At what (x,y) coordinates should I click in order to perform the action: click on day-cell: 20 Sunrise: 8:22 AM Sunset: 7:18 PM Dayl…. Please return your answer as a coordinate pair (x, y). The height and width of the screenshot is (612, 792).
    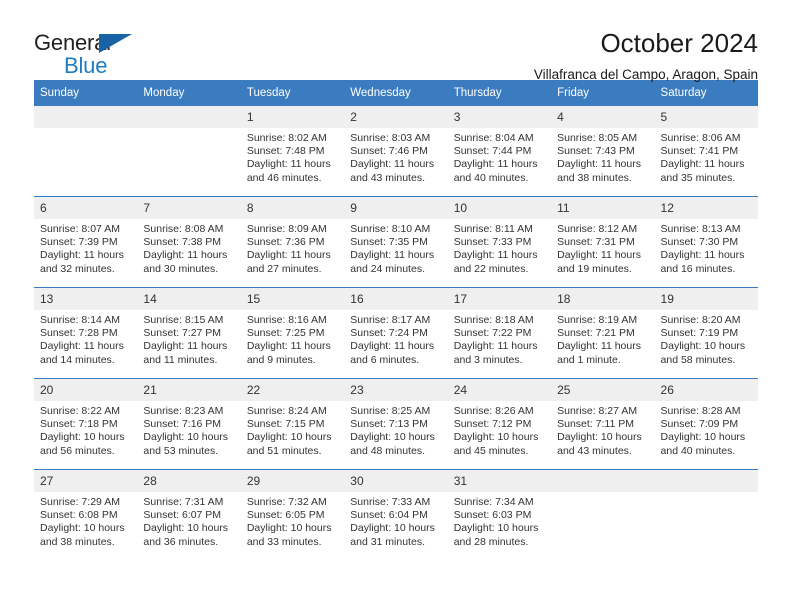
    Looking at the image, I should click on (86, 424).